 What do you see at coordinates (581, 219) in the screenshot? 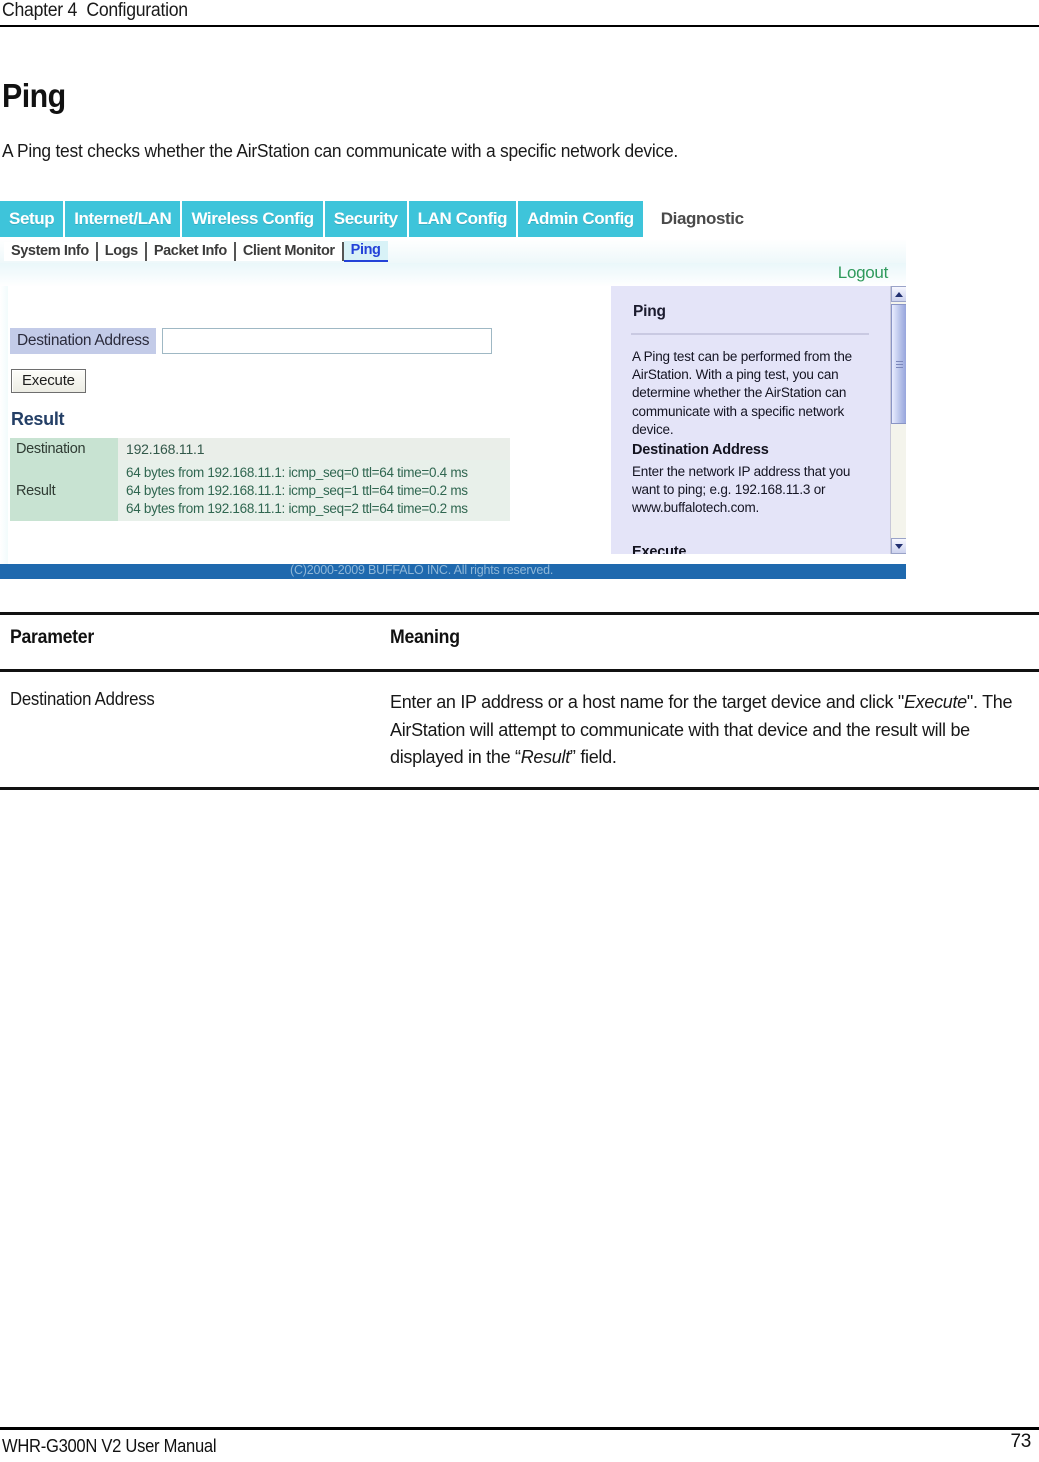
I see `tab-admin-config: Admin Config` at bounding box center [581, 219].